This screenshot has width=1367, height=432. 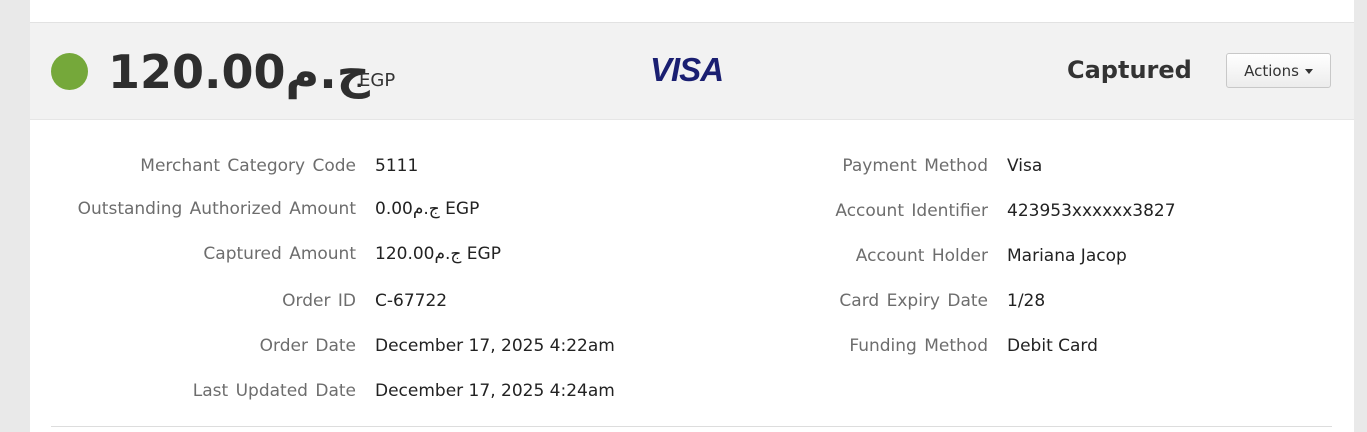 What do you see at coordinates (239, 72) in the screenshot?
I see `transaction-amount: 120.00ج.م` at bounding box center [239, 72].